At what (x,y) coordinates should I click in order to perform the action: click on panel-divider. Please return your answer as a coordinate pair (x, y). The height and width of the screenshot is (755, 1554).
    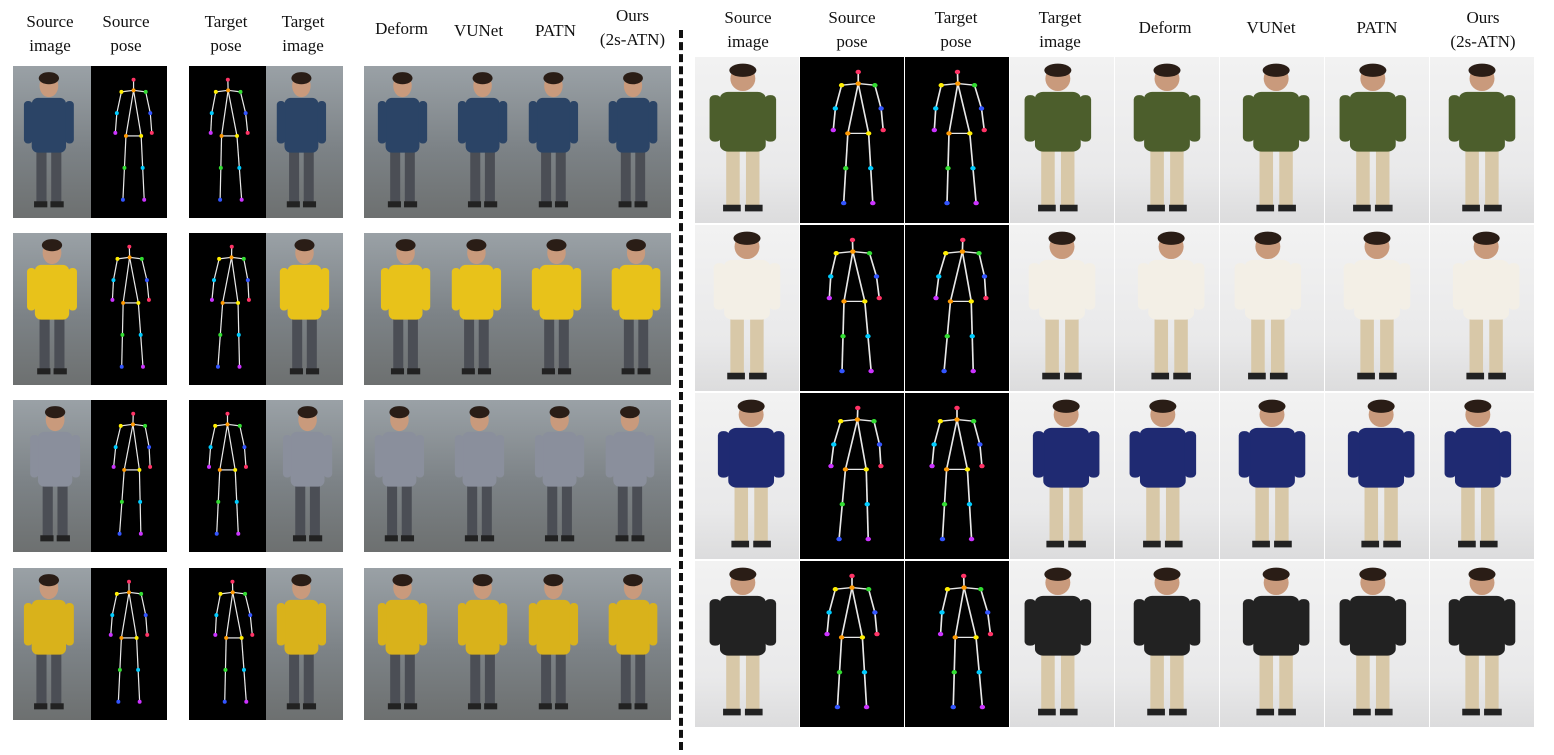
    Looking at the image, I should click on (681, 390).